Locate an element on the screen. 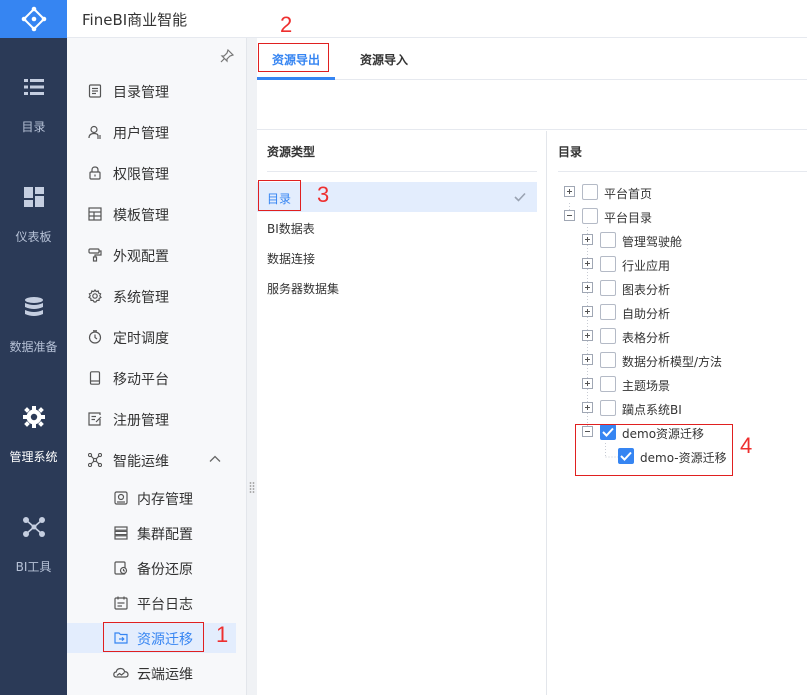  sidebar-item-label: 模板管理 is located at coordinates (141, 216).